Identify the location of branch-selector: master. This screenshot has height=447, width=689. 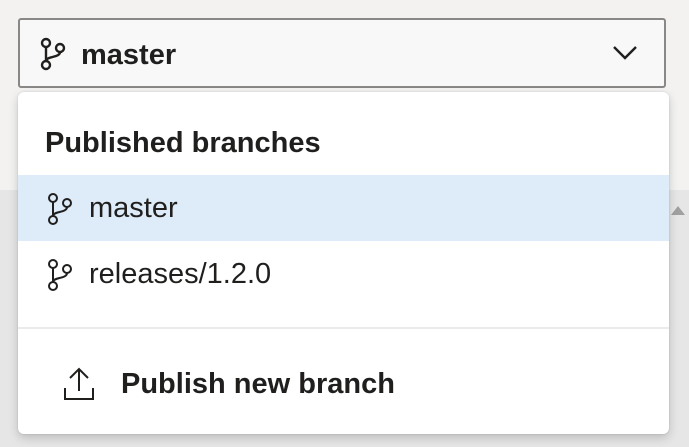
(342, 53).